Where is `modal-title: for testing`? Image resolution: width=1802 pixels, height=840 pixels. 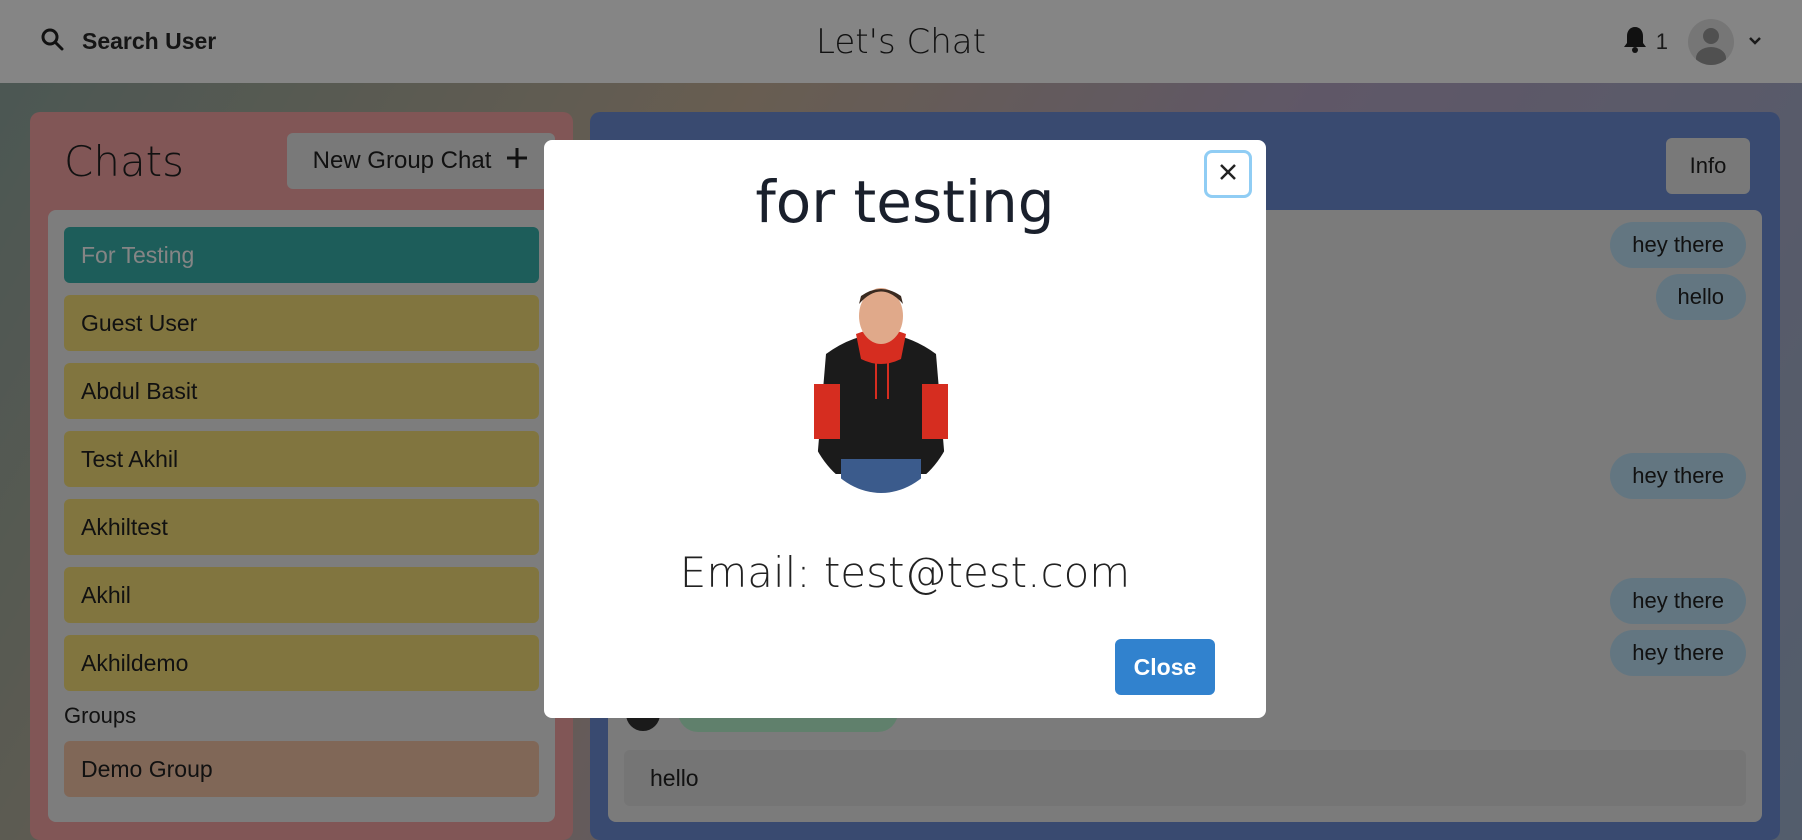
modal-title: for testing is located at coordinates (905, 202).